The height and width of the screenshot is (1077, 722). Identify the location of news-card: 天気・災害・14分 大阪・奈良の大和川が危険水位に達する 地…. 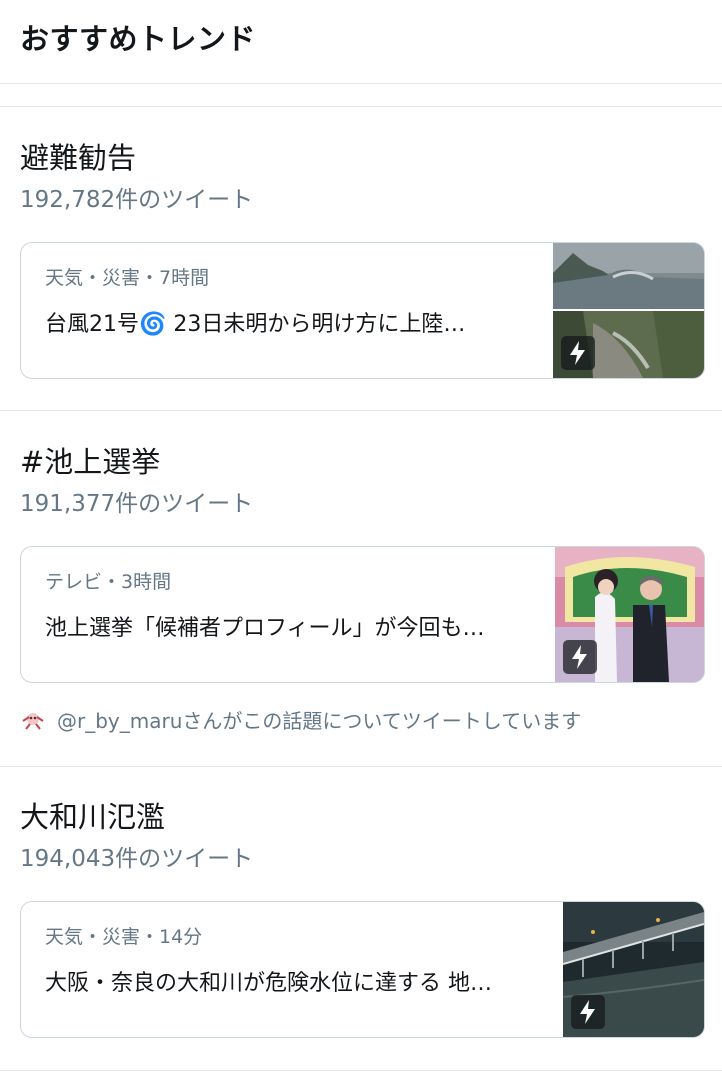
(362, 969).